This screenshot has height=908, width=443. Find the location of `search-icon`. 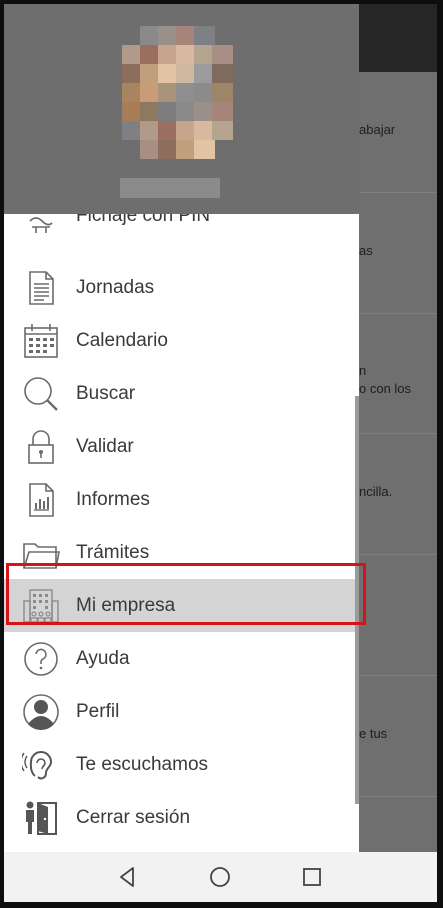

search-icon is located at coordinates (41, 394).